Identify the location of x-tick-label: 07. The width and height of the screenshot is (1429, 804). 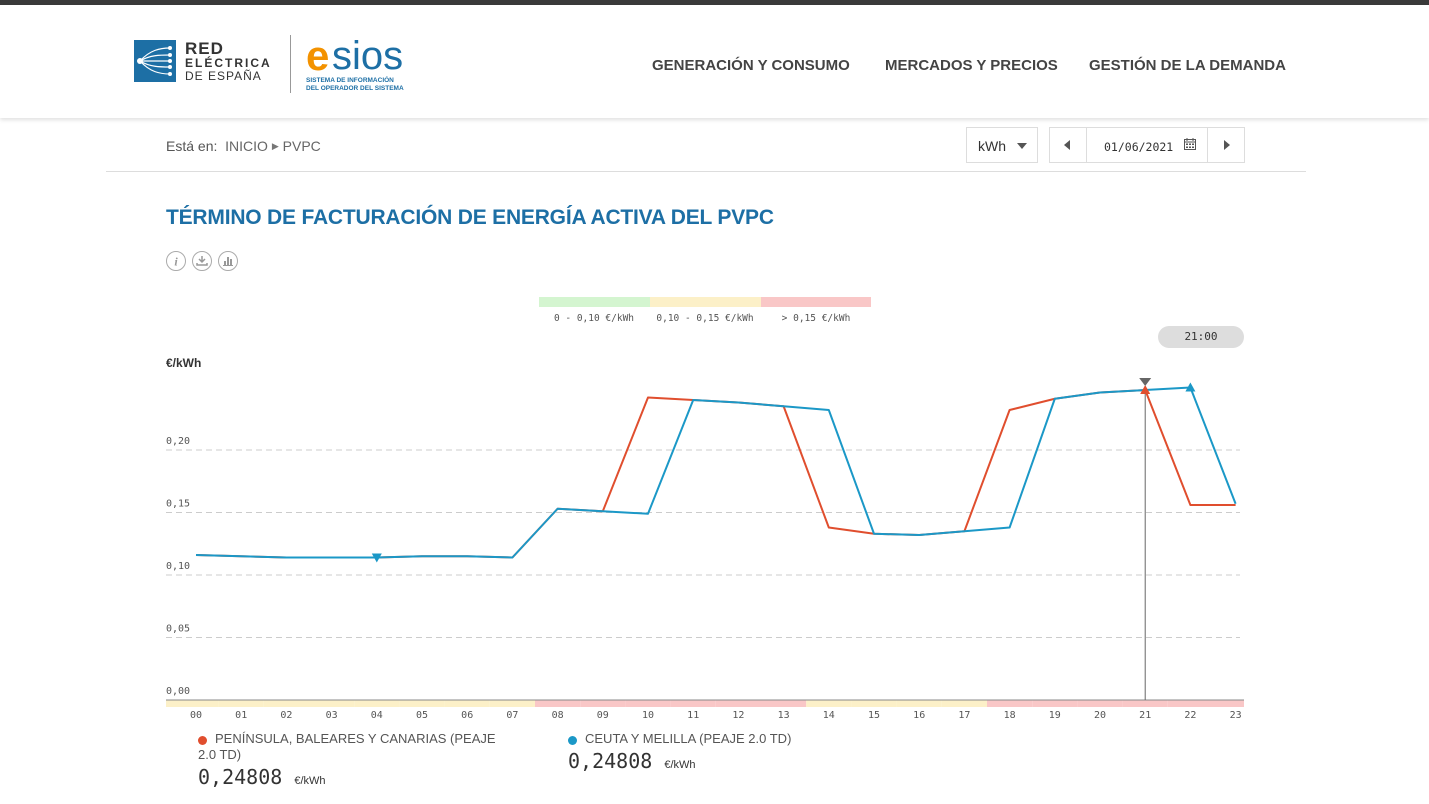
(512, 715).